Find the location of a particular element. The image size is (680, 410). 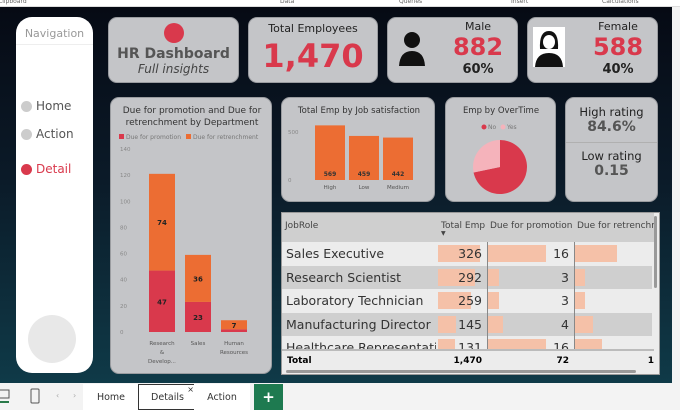

female-avatar-icon is located at coordinates (549, 47).